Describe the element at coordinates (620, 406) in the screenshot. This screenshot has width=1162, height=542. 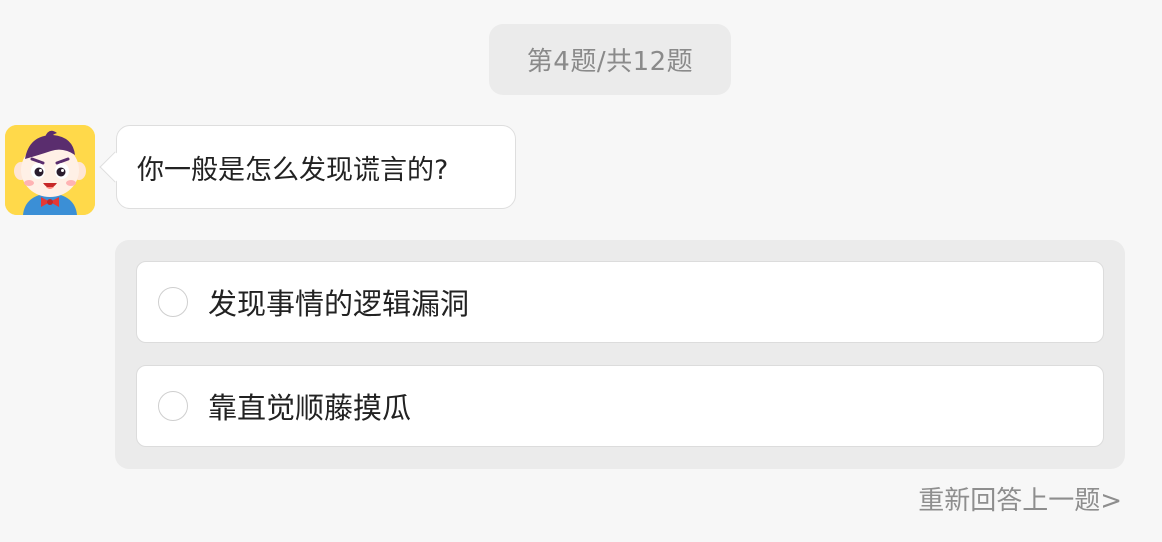
I see `answer-option-2: 靠直觉顺藤摸瓜` at that location.